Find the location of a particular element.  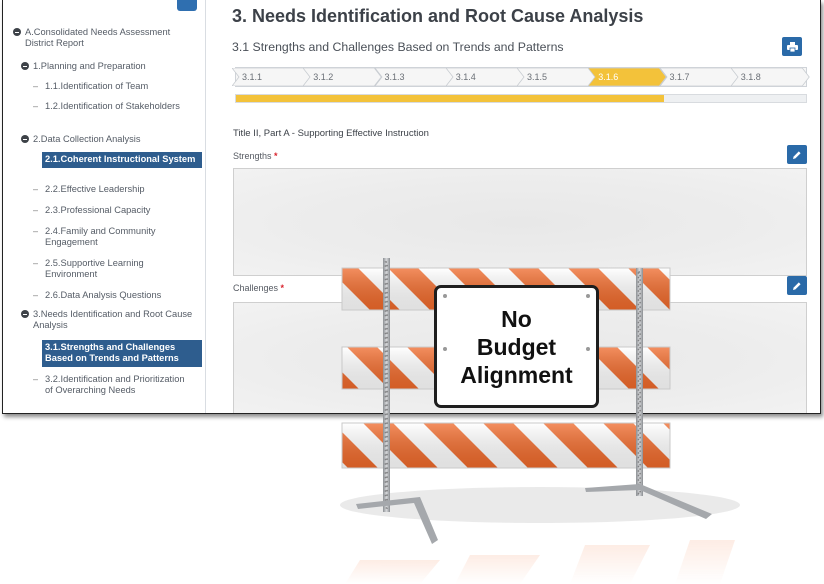

sign-line-2: Budget is located at coordinates (516, 346).